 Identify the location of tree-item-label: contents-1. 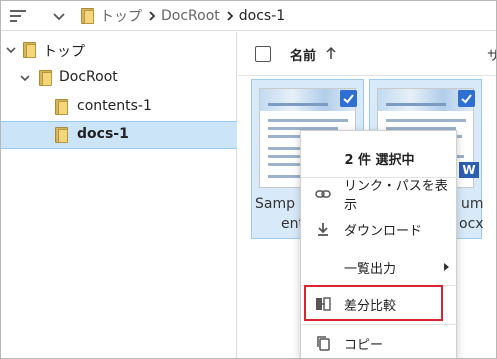
(114, 106).